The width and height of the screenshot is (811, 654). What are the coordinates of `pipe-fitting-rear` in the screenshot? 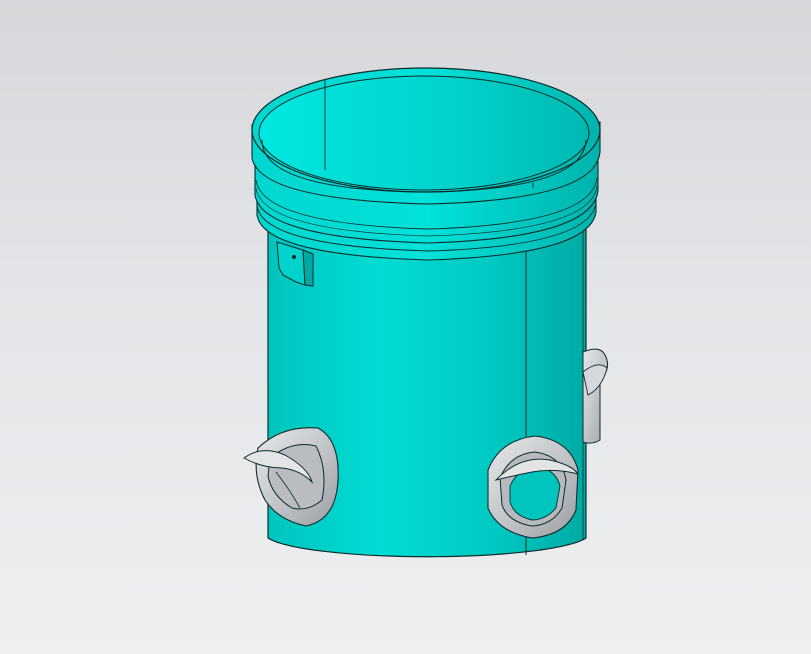 It's located at (595, 396).